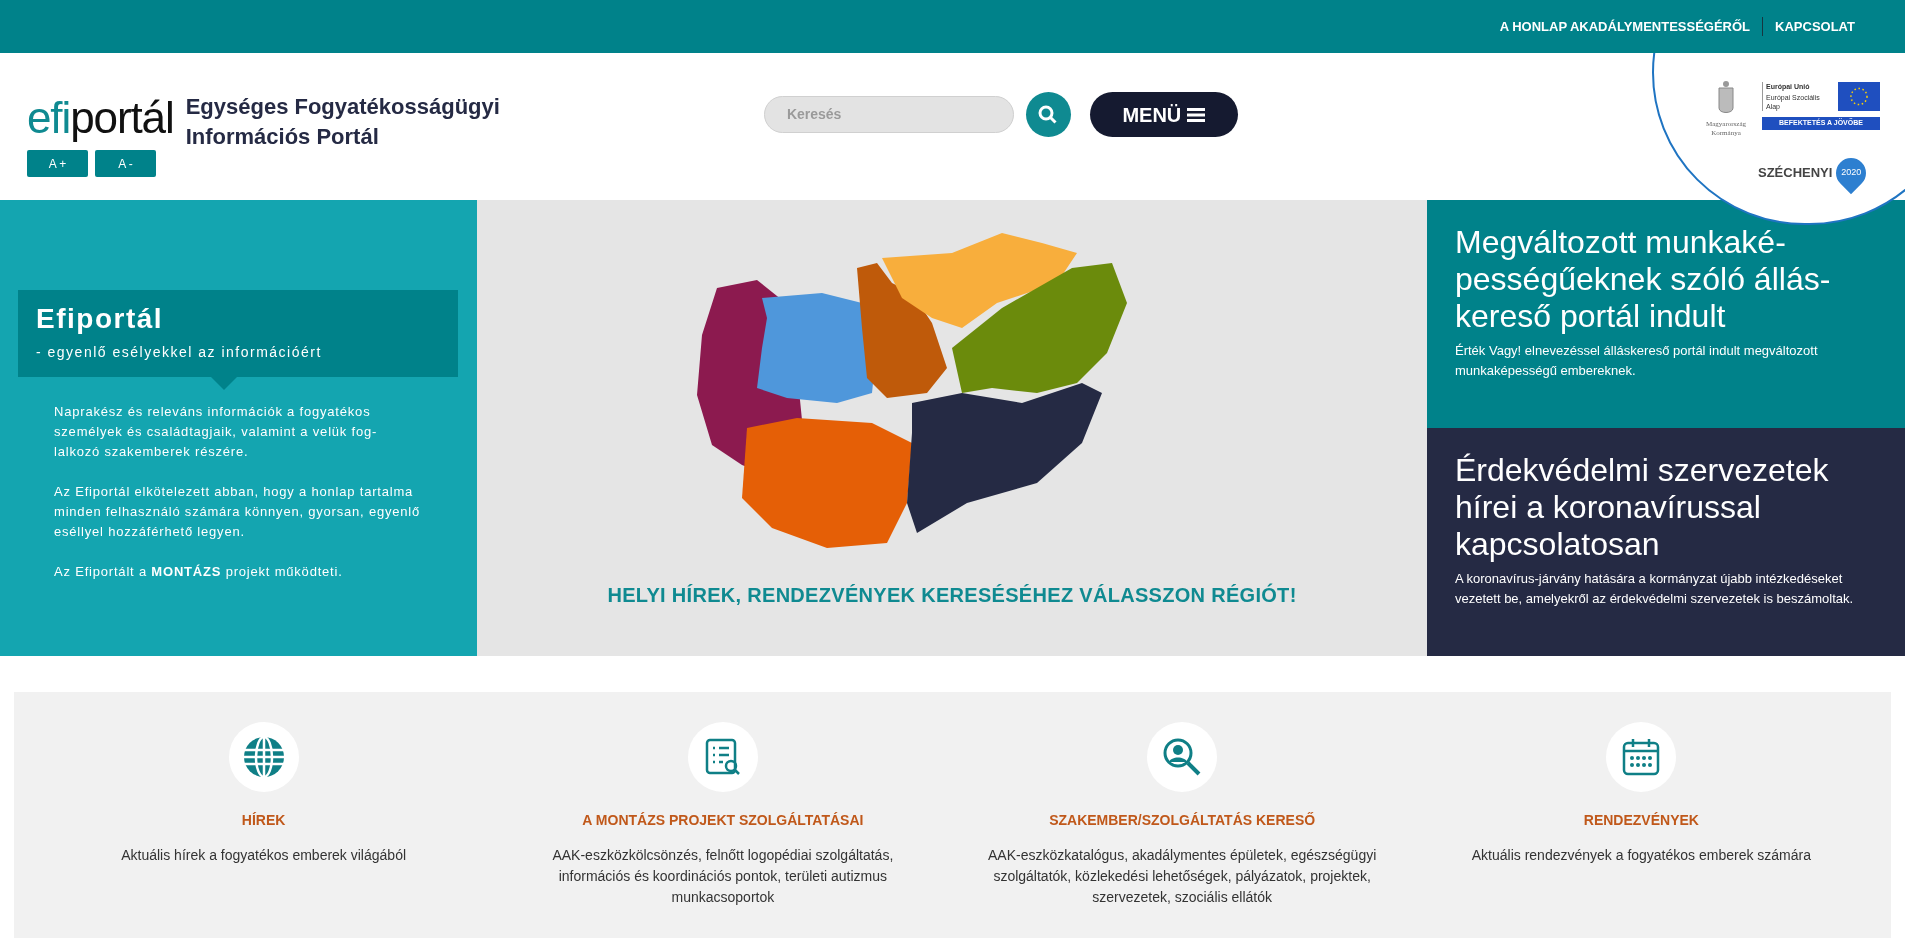 The height and width of the screenshot is (938, 1905). What do you see at coordinates (1625, 26) in the screenshot?
I see `nav-link: A HONLAP AKADÁLYMENTESSÉGÉRŐL` at bounding box center [1625, 26].